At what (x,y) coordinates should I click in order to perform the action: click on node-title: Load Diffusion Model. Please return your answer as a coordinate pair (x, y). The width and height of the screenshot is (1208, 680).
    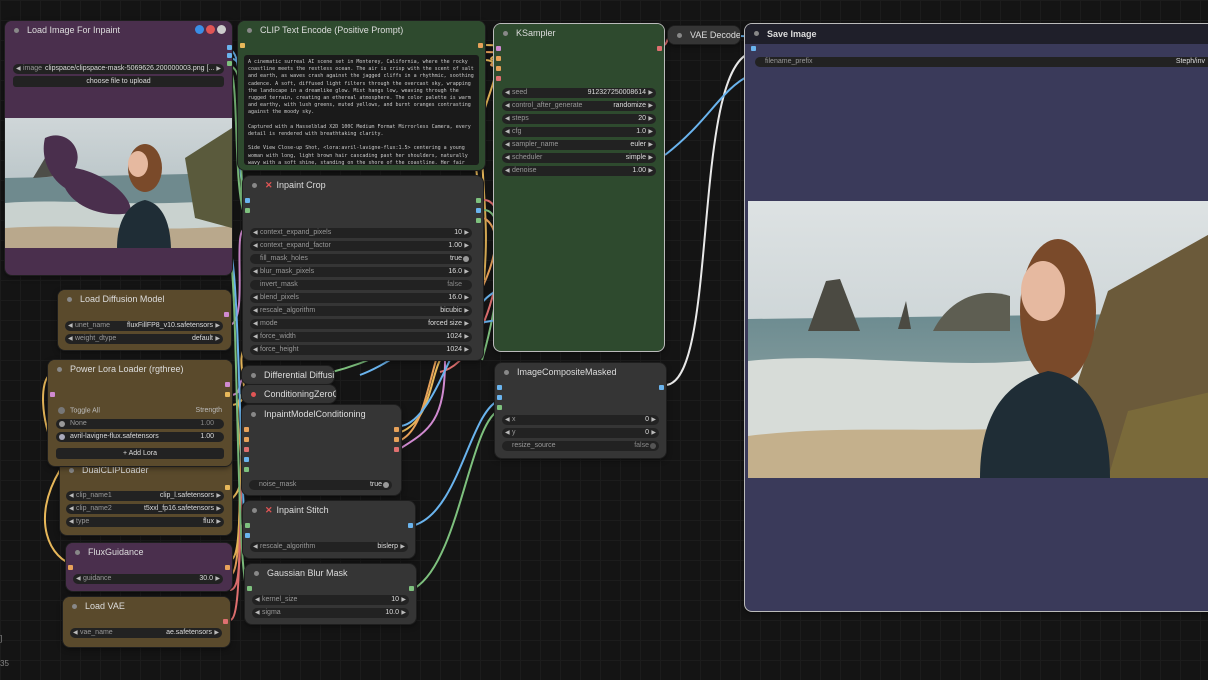
    Looking at the image, I should click on (144, 299).